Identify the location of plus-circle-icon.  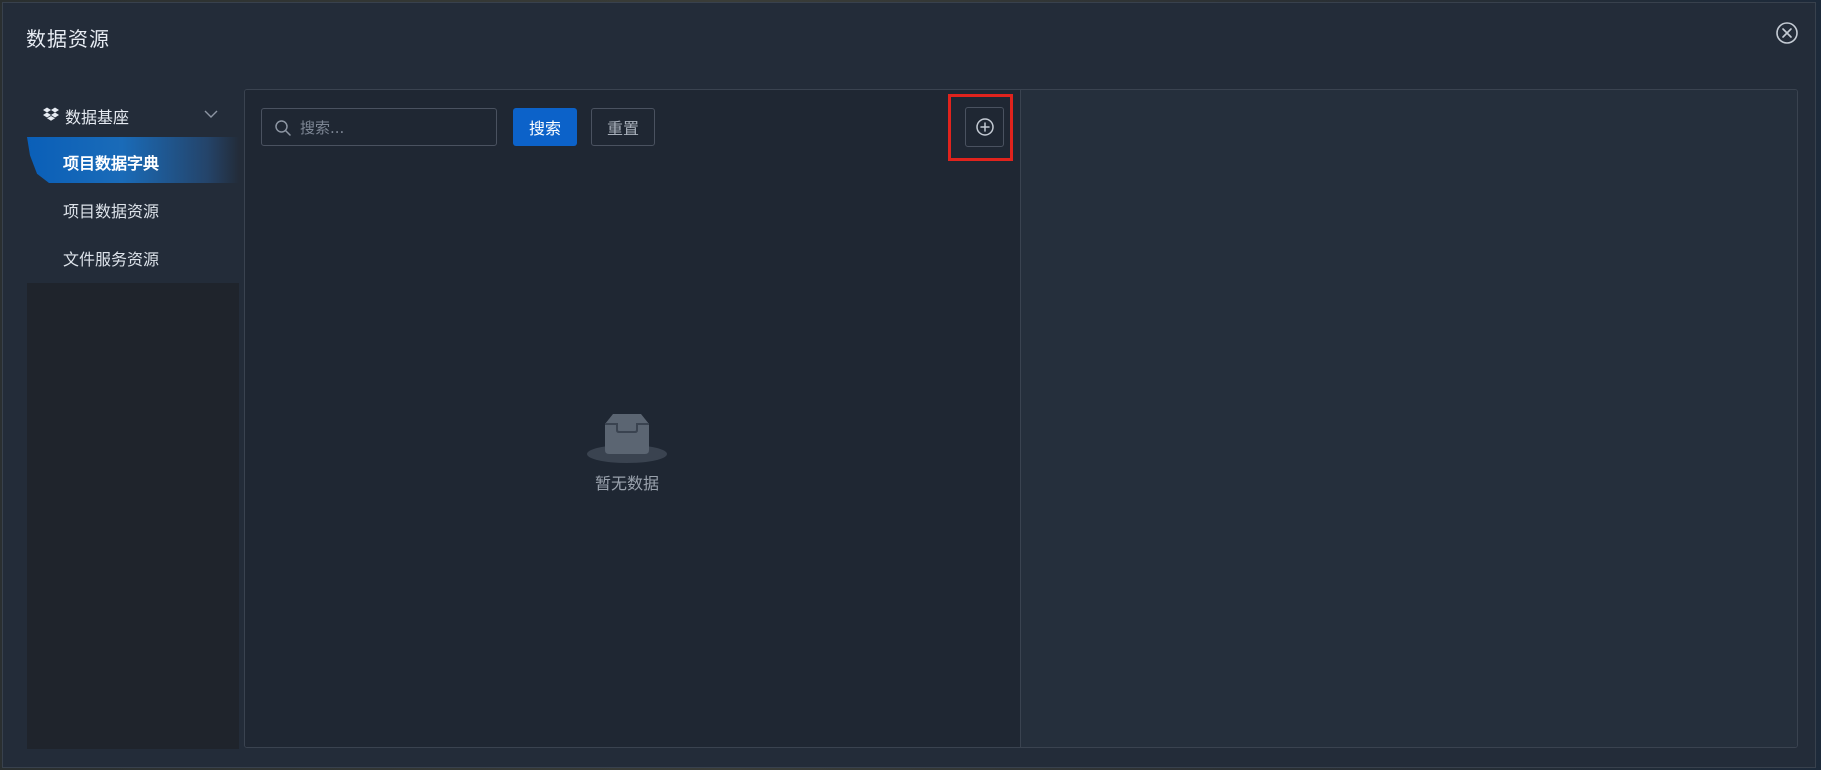
(985, 127).